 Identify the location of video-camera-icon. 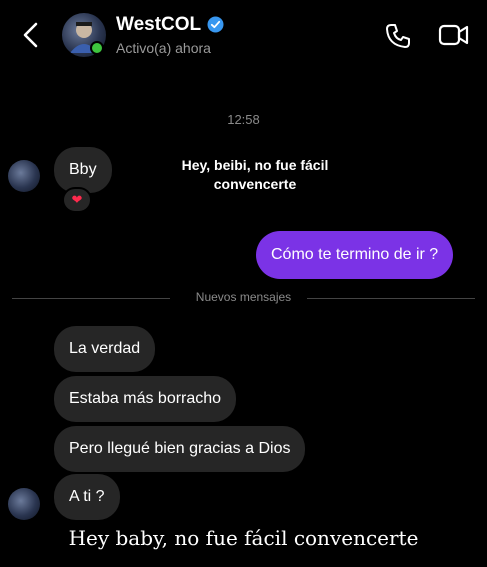
(453, 35).